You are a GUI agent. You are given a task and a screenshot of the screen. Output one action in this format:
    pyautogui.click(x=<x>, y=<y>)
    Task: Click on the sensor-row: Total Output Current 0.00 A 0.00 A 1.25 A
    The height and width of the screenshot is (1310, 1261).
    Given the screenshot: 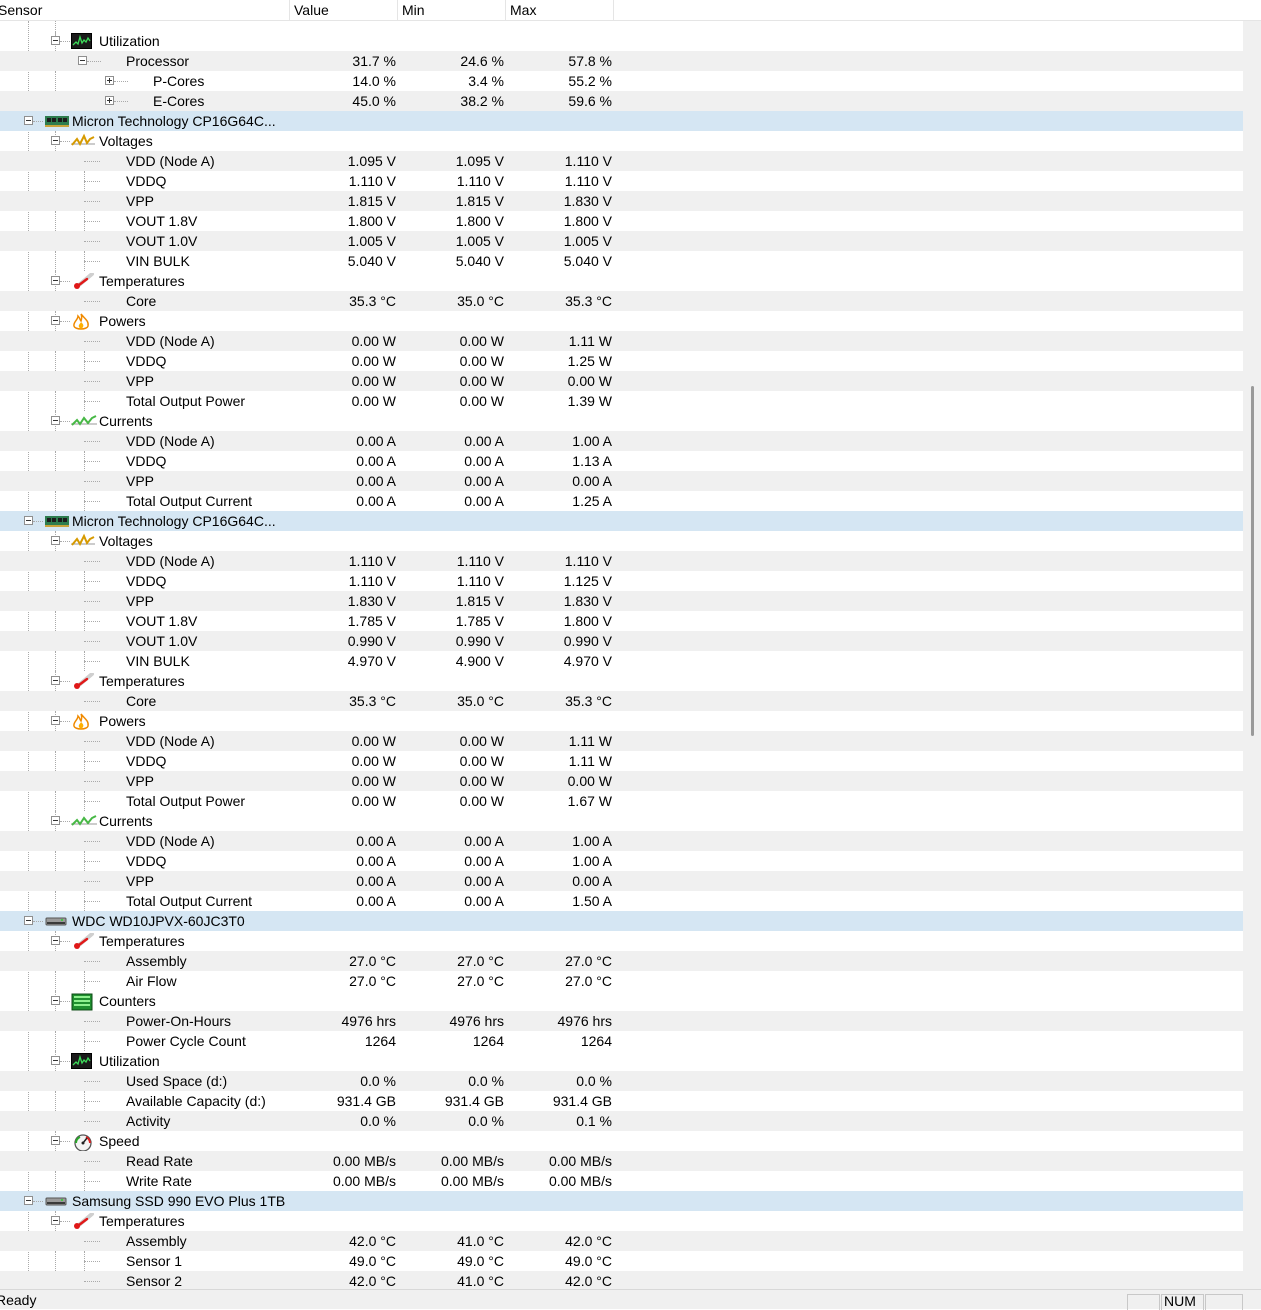 What is the action you would take?
    pyautogui.click(x=621, y=501)
    